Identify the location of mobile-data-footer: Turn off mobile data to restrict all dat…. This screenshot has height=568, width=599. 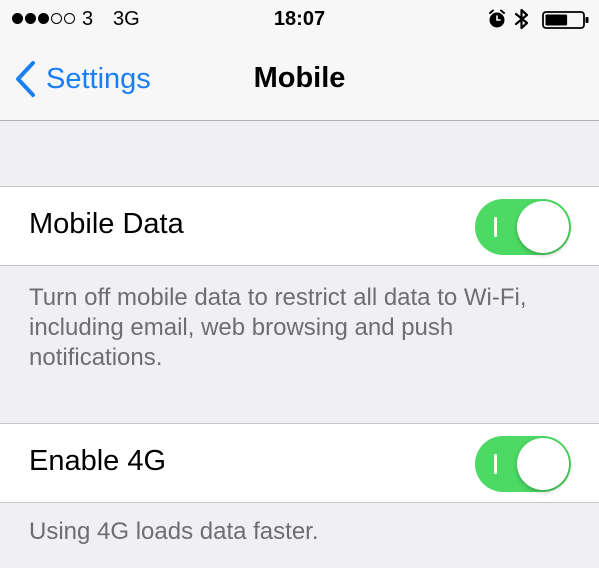
(278, 327).